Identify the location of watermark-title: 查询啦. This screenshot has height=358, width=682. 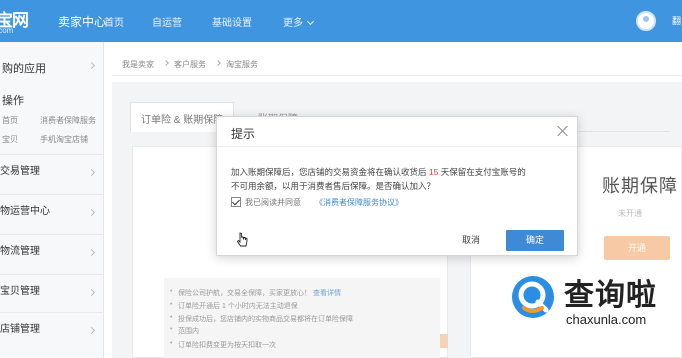
(610, 295).